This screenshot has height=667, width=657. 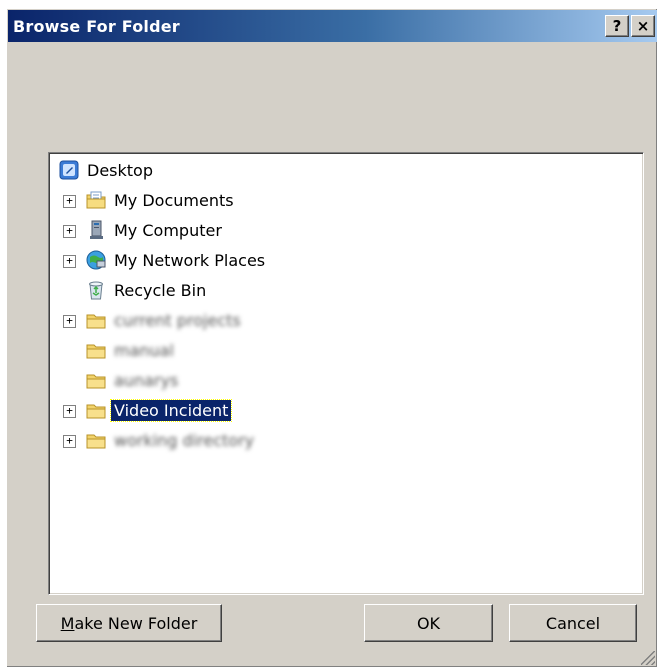 What do you see at coordinates (69, 231) in the screenshot?
I see `expand-toggle-my-computer: +` at bounding box center [69, 231].